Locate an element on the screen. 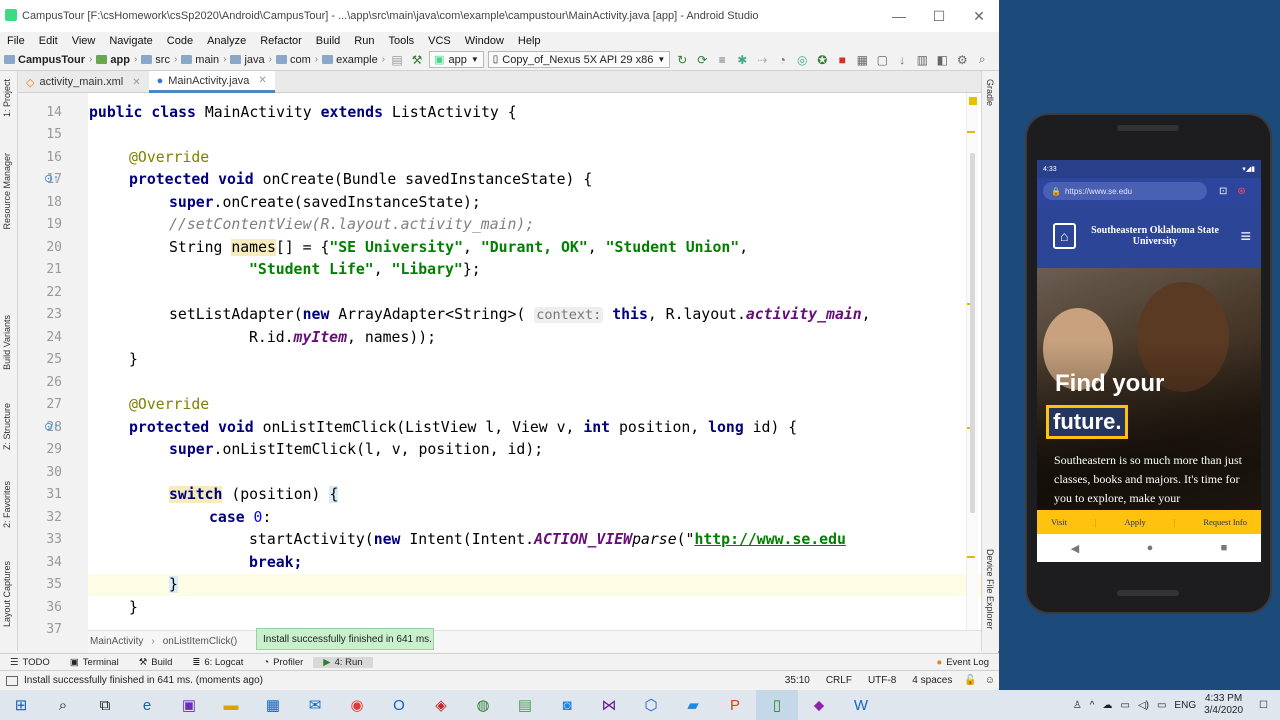 The image size is (1280, 720). edge-icon: e is located at coordinates (147, 705).